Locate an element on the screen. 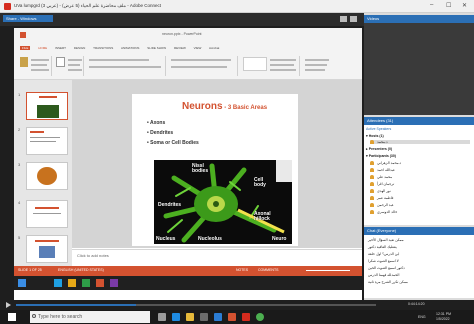 Image resolution: width=474 pixels, height=324 pixels. powerpoint-icon is located at coordinates (232, 317).